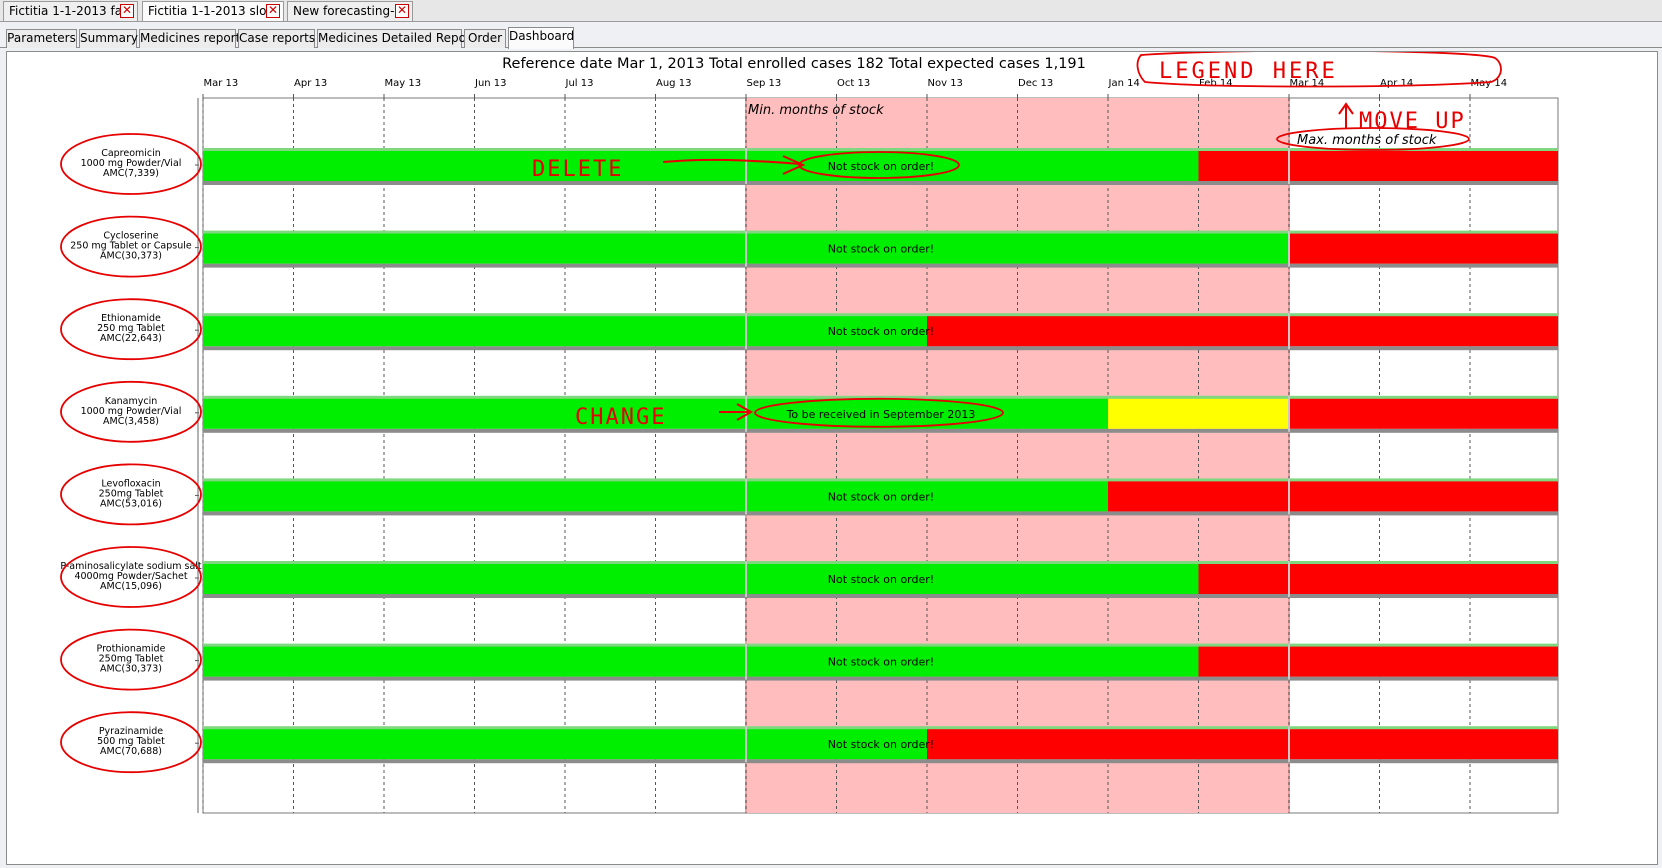 The width and height of the screenshot is (1662, 868). What do you see at coordinates (579, 83) in the screenshot?
I see `month-tick-label: Jul 13` at bounding box center [579, 83].